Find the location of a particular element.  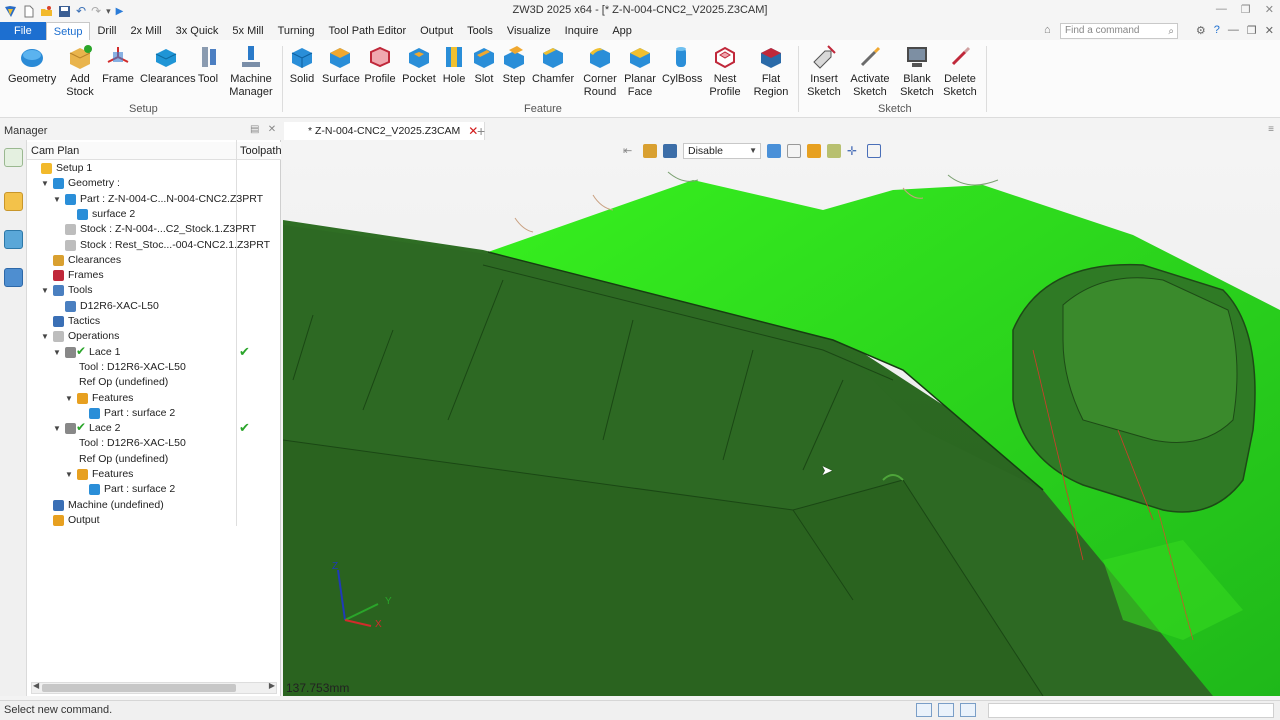

pocket-button: Pocket is located at coordinates (419, 65).